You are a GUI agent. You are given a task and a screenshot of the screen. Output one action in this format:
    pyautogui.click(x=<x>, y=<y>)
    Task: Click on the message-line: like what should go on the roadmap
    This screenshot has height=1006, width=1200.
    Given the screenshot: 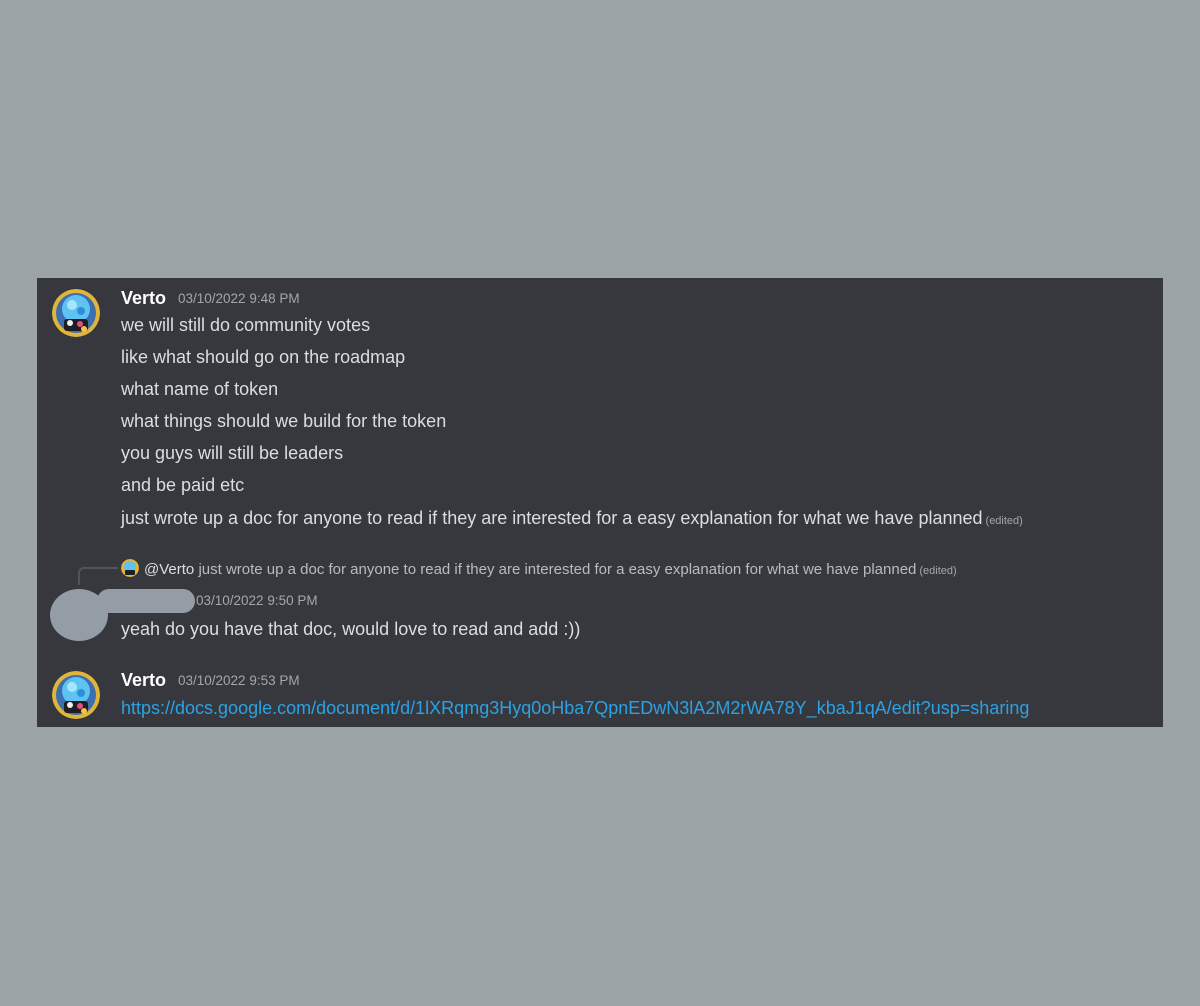 What is the action you would take?
    pyautogui.click(x=263, y=357)
    